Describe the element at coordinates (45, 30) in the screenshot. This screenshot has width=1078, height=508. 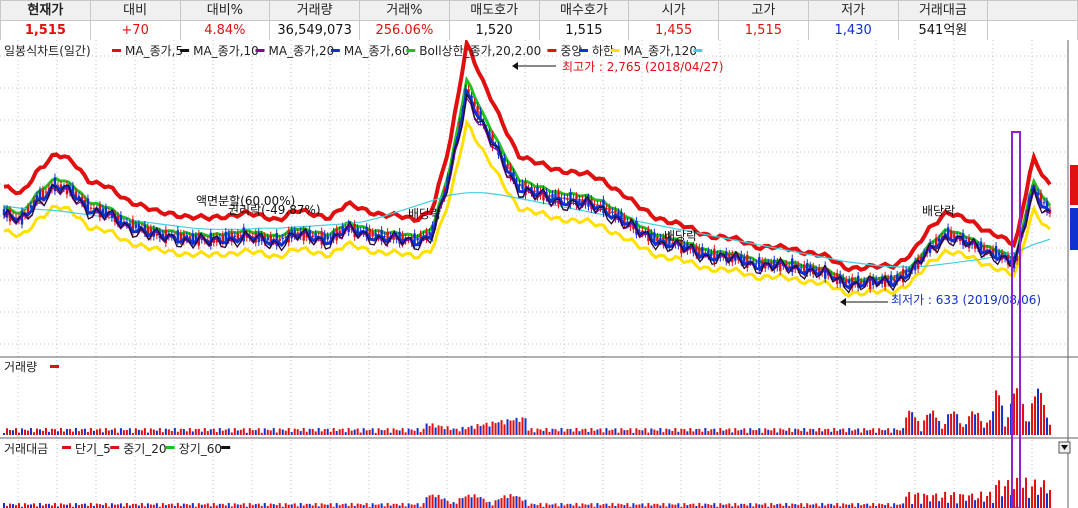
I see `quote-current-price: 1,515` at that location.